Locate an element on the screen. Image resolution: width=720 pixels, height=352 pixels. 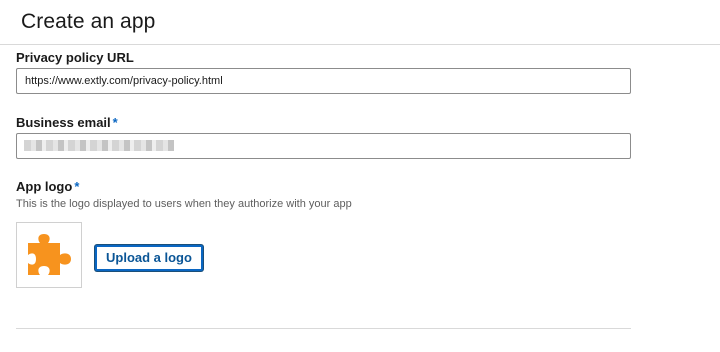
business-email-field is located at coordinates (323, 146).